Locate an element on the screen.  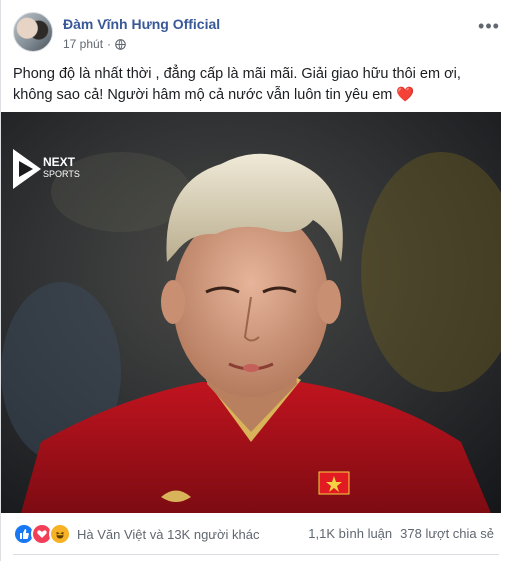
divider is located at coordinates (256, 554).